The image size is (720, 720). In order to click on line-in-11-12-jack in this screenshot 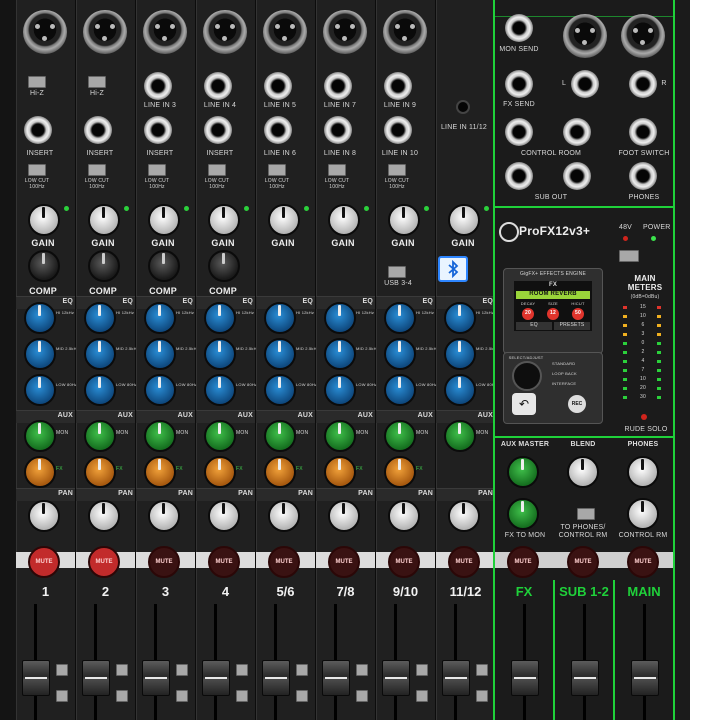, I will do `click(463, 107)`.